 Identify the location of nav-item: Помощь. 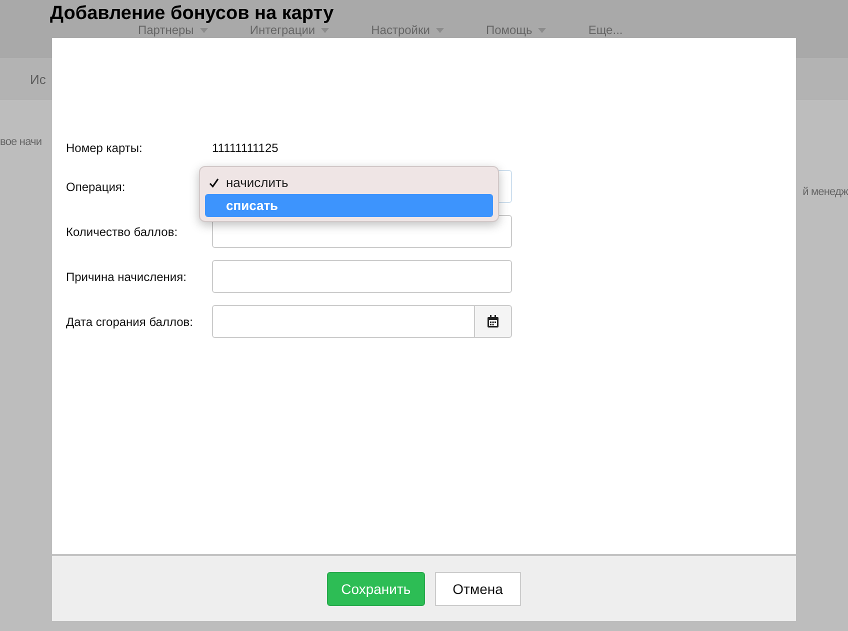
(509, 30).